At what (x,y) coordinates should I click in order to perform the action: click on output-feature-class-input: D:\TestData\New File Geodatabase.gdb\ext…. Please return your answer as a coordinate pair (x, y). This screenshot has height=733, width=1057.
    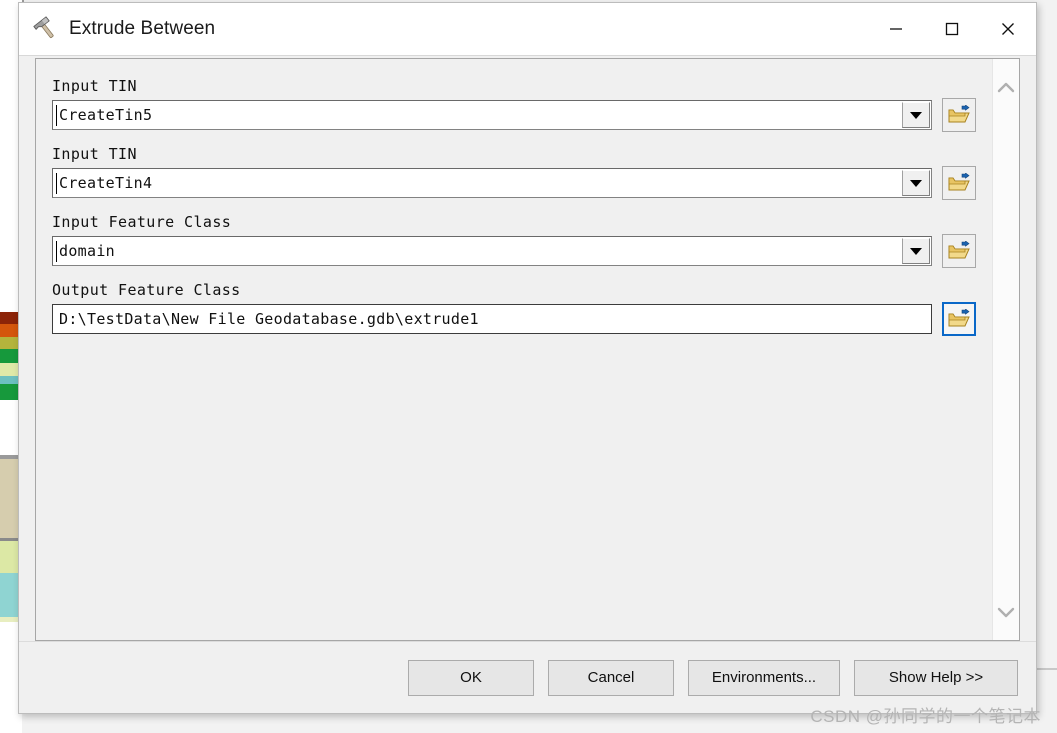
    Looking at the image, I should click on (492, 319).